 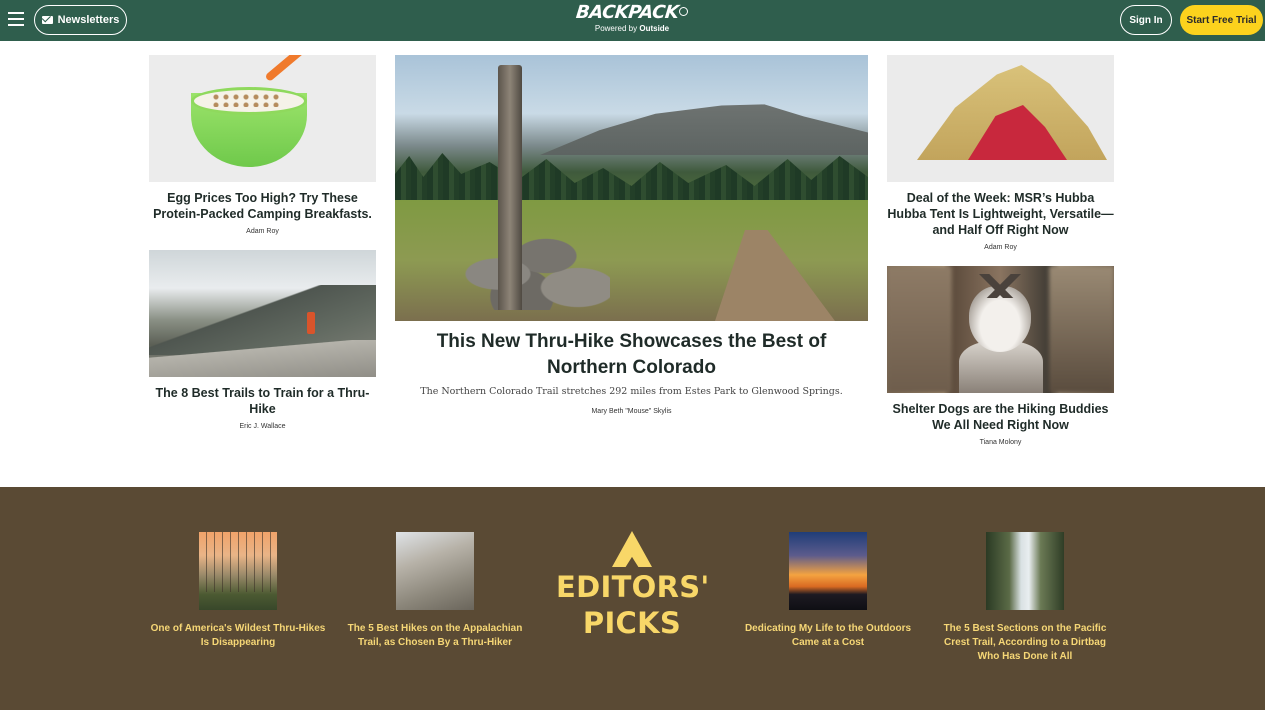 I want to click on editors-picks-logo: EDITORS' PICKS, so click(x=633, y=586).